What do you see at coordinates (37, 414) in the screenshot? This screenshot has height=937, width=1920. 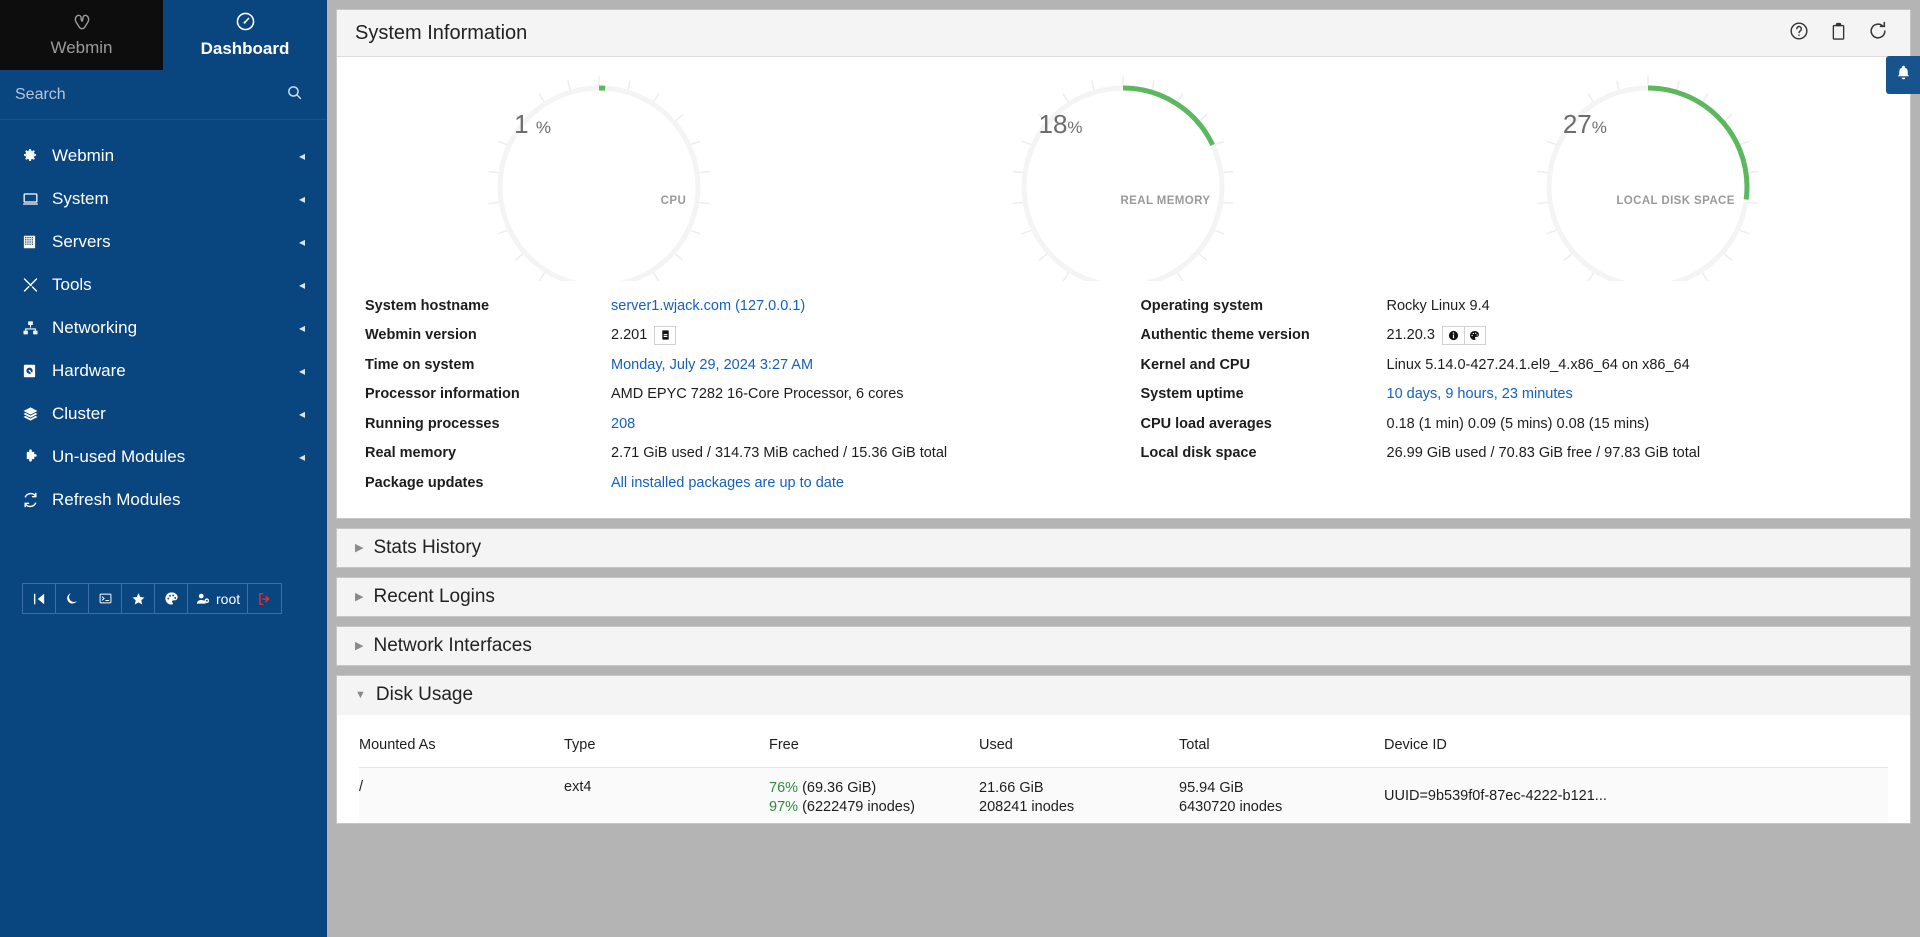 I see `layers-icon` at bounding box center [37, 414].